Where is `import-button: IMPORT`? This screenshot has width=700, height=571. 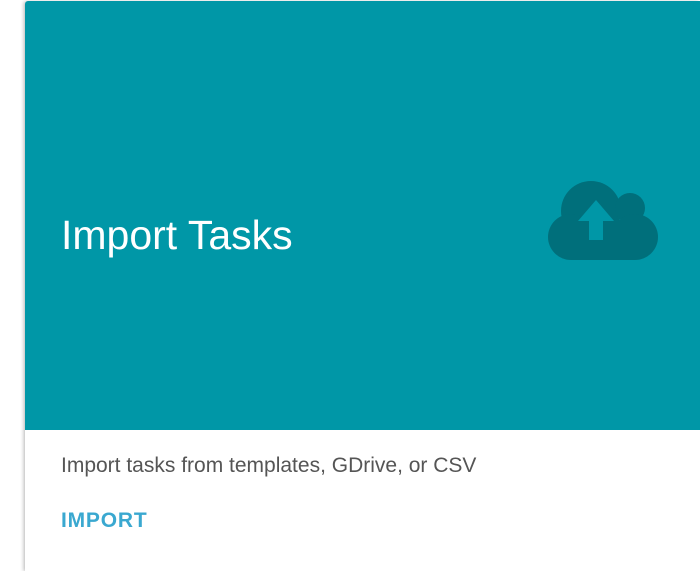 import-button: IMPORT is located at coordinates (104, 521).